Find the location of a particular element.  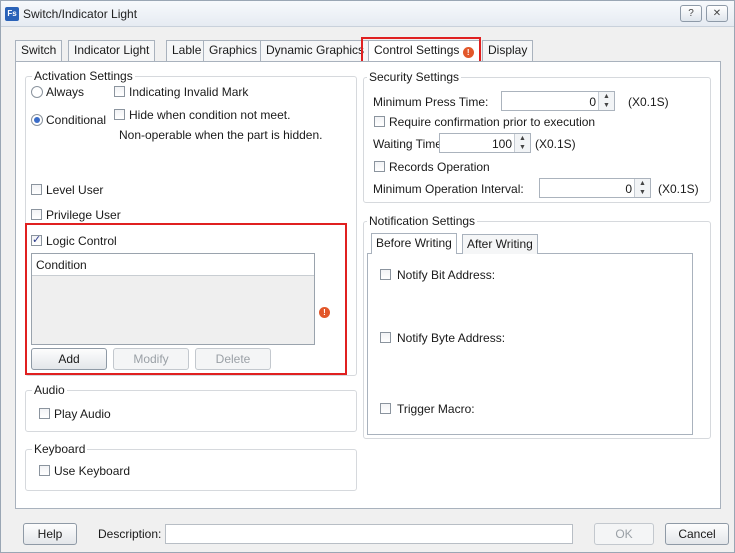

trigger-macro-label: Trigger Macro: is located at coordinates (436, 409).